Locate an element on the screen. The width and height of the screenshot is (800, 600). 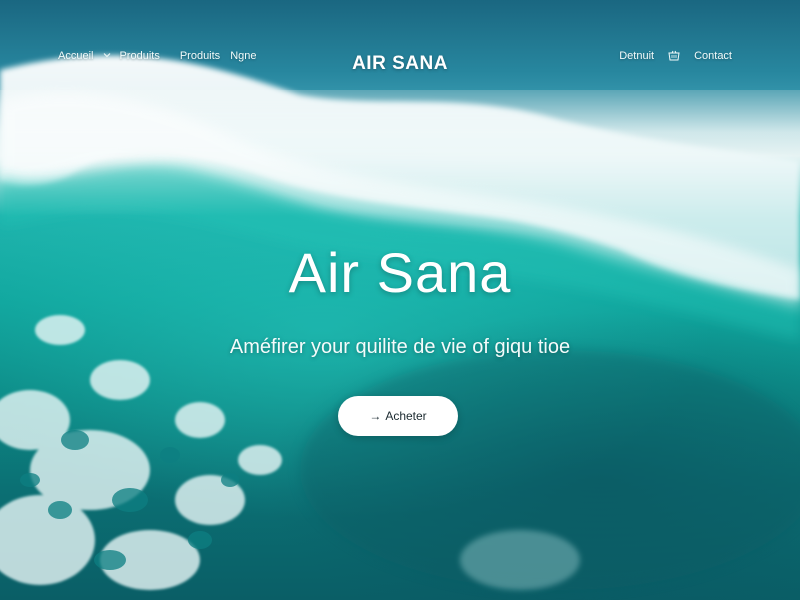
hero-title: Air Sana is located at coordinates (400, 272).